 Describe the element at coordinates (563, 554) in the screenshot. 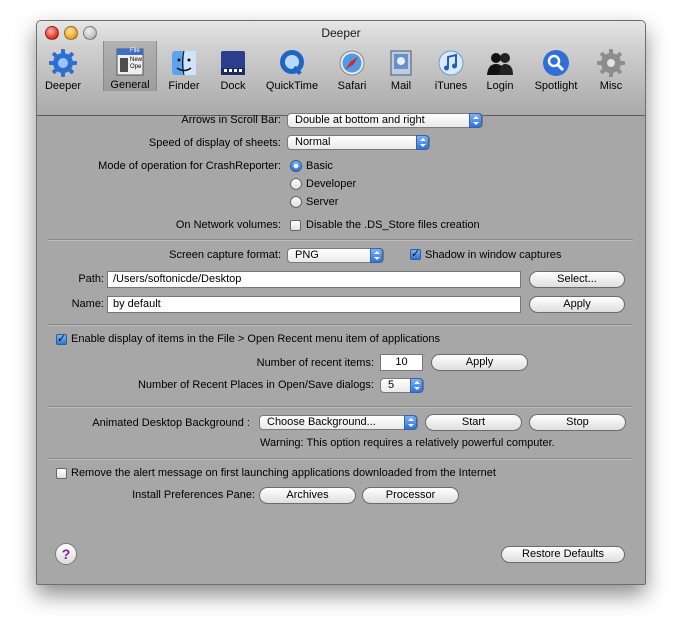

I see `restore-defaults-button: Restore Defaults` at that location.